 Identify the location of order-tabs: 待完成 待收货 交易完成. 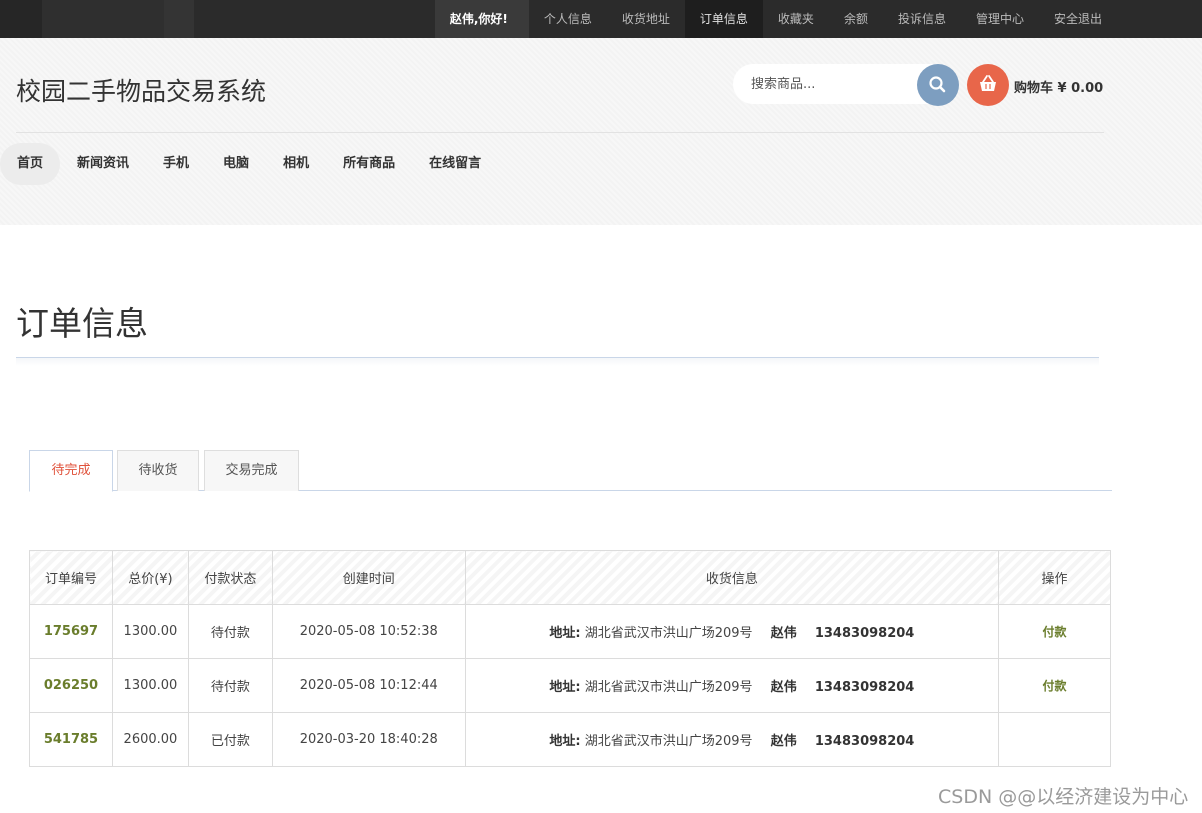
(570, 471).